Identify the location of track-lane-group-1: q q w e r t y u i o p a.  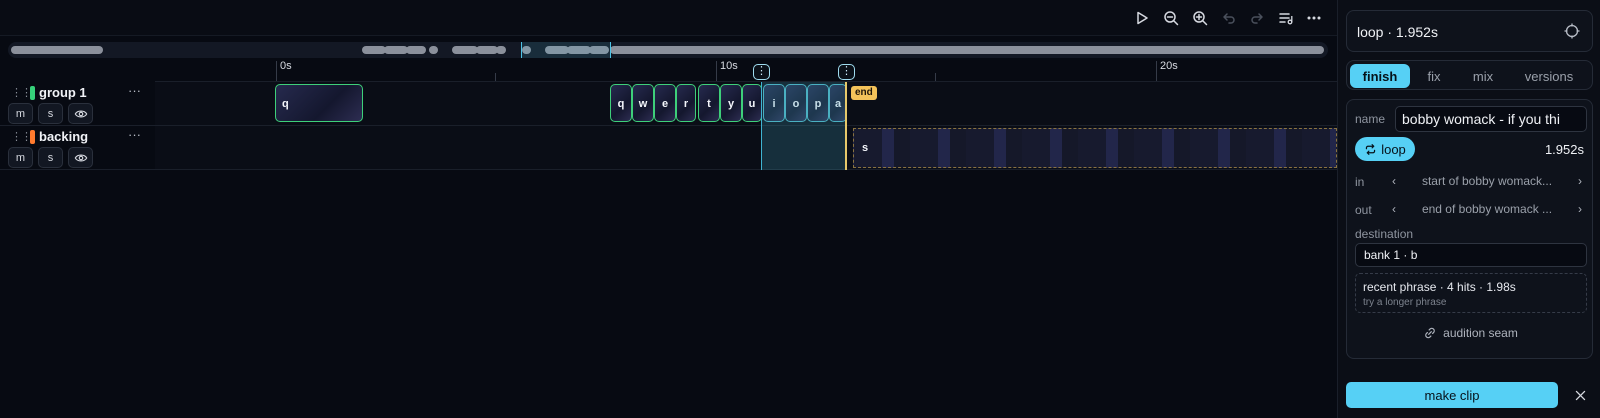
(746, 104).